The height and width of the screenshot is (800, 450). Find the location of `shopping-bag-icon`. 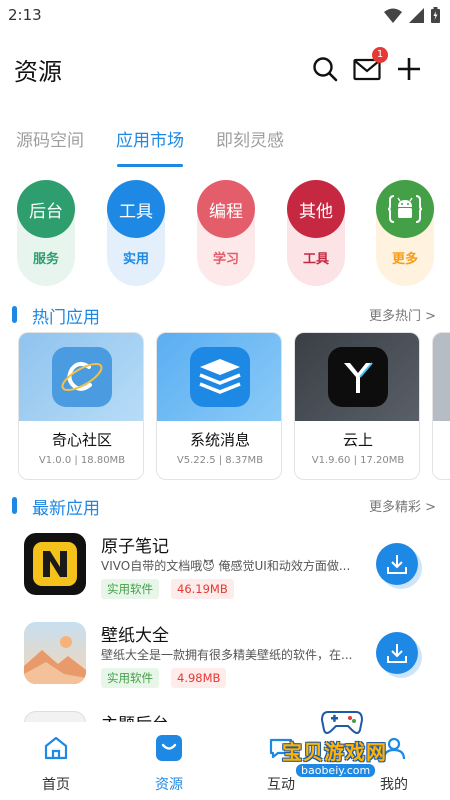

shopping-bag-icon is located at coordinates (169, 748).